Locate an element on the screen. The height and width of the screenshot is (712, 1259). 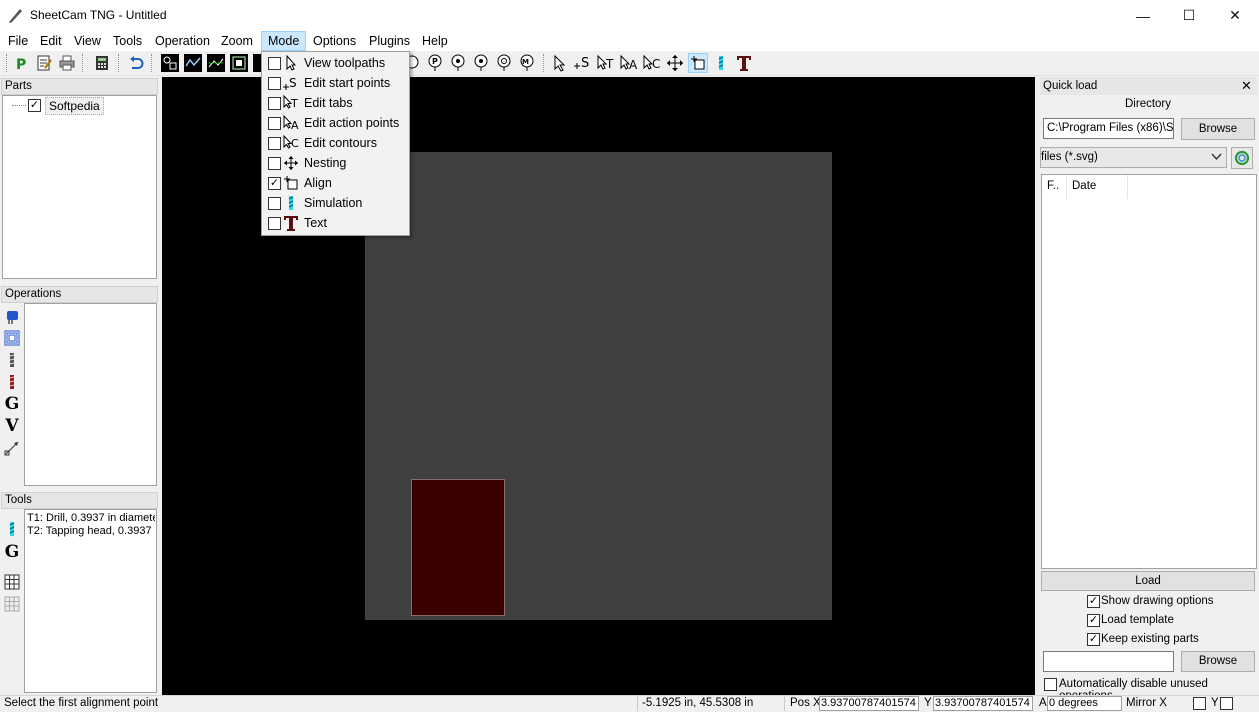
maximize-button: ☐ is located at coordinates (1189, 15).